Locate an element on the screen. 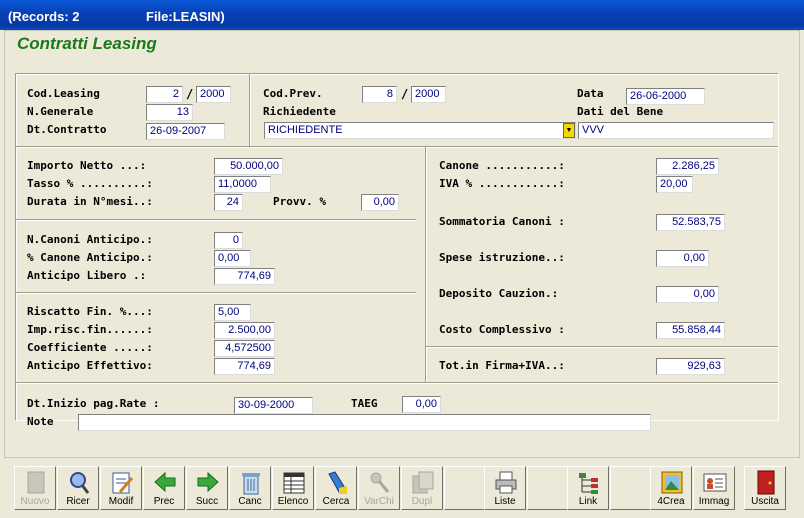 Image resolution: width=804 pixels, height=518 pixels. dupl-label: Dupl is located at coordinates (422, 501).